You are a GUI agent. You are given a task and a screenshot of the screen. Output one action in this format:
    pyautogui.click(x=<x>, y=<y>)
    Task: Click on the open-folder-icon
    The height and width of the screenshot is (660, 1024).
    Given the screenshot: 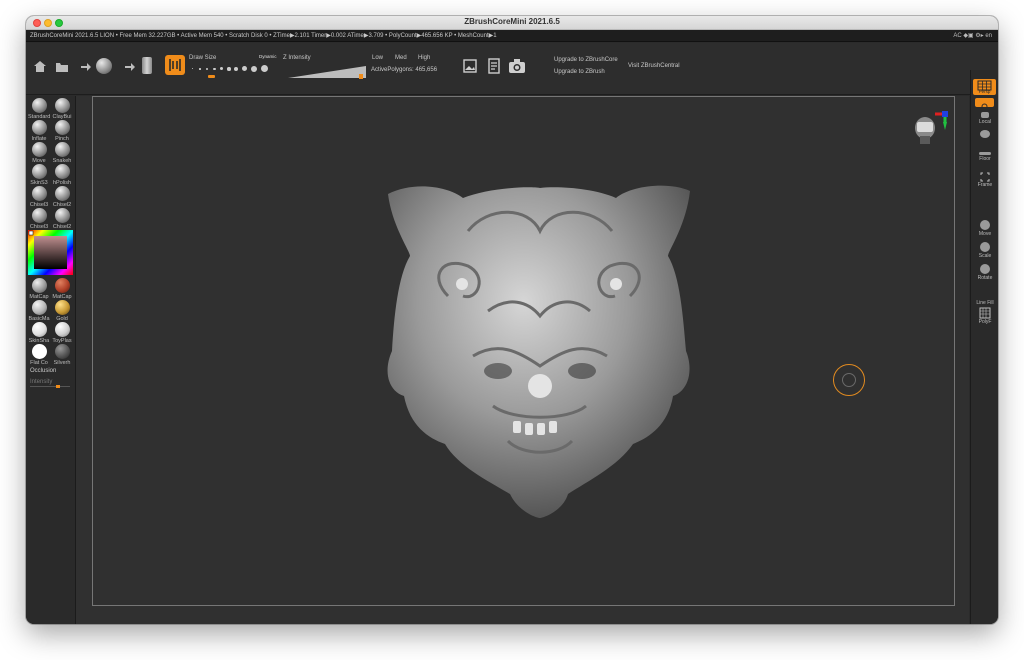 What is the action you would take?
    pyautogui.click(x=62, y=67)
    